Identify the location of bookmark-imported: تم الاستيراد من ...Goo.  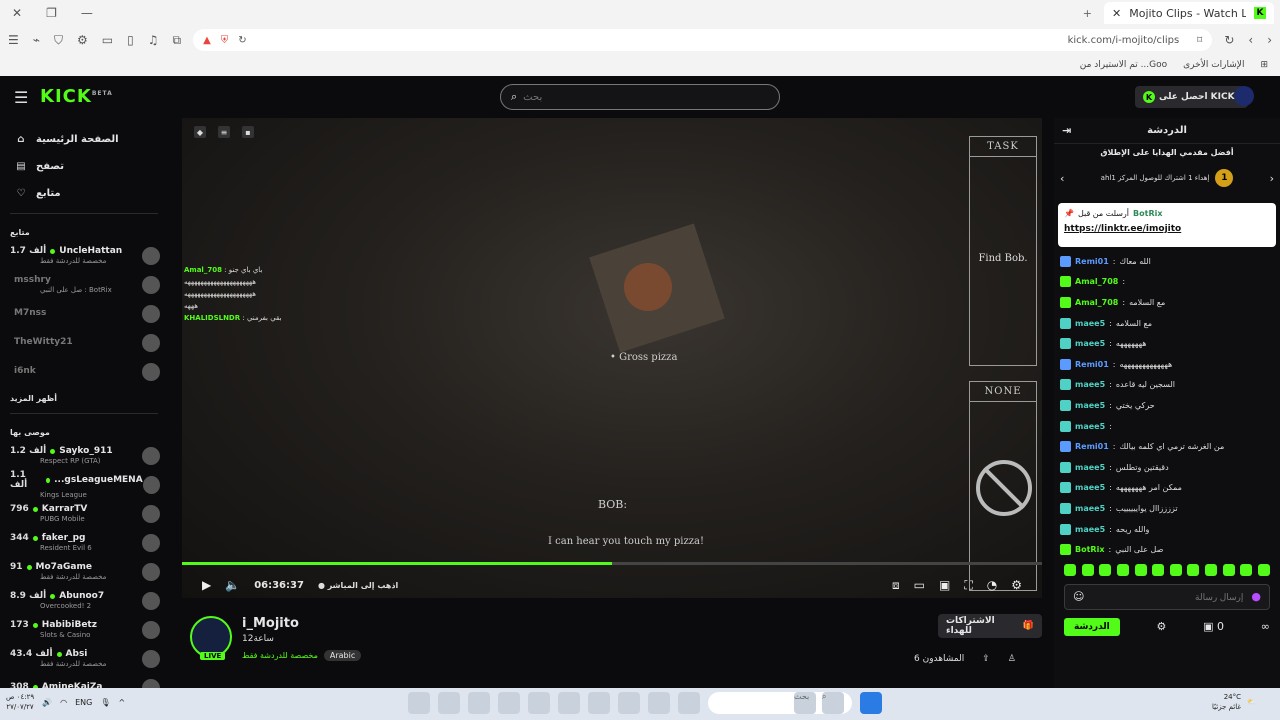
(1123, 65).